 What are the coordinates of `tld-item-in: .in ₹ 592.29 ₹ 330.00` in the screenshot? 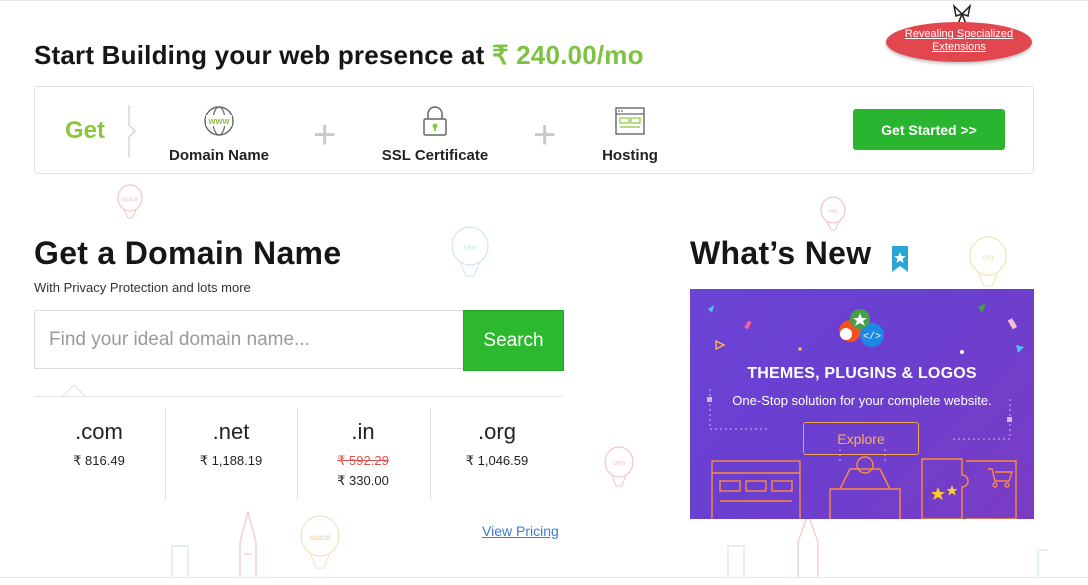 It's located at (363, 454).